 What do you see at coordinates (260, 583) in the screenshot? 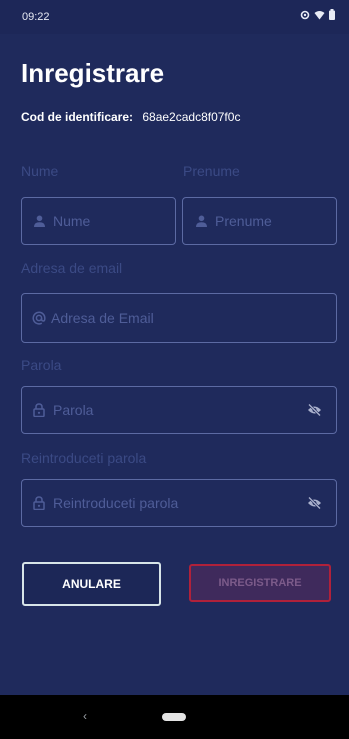
I see `register-button: INREGISTRARE` at bounding box center [260, 583].